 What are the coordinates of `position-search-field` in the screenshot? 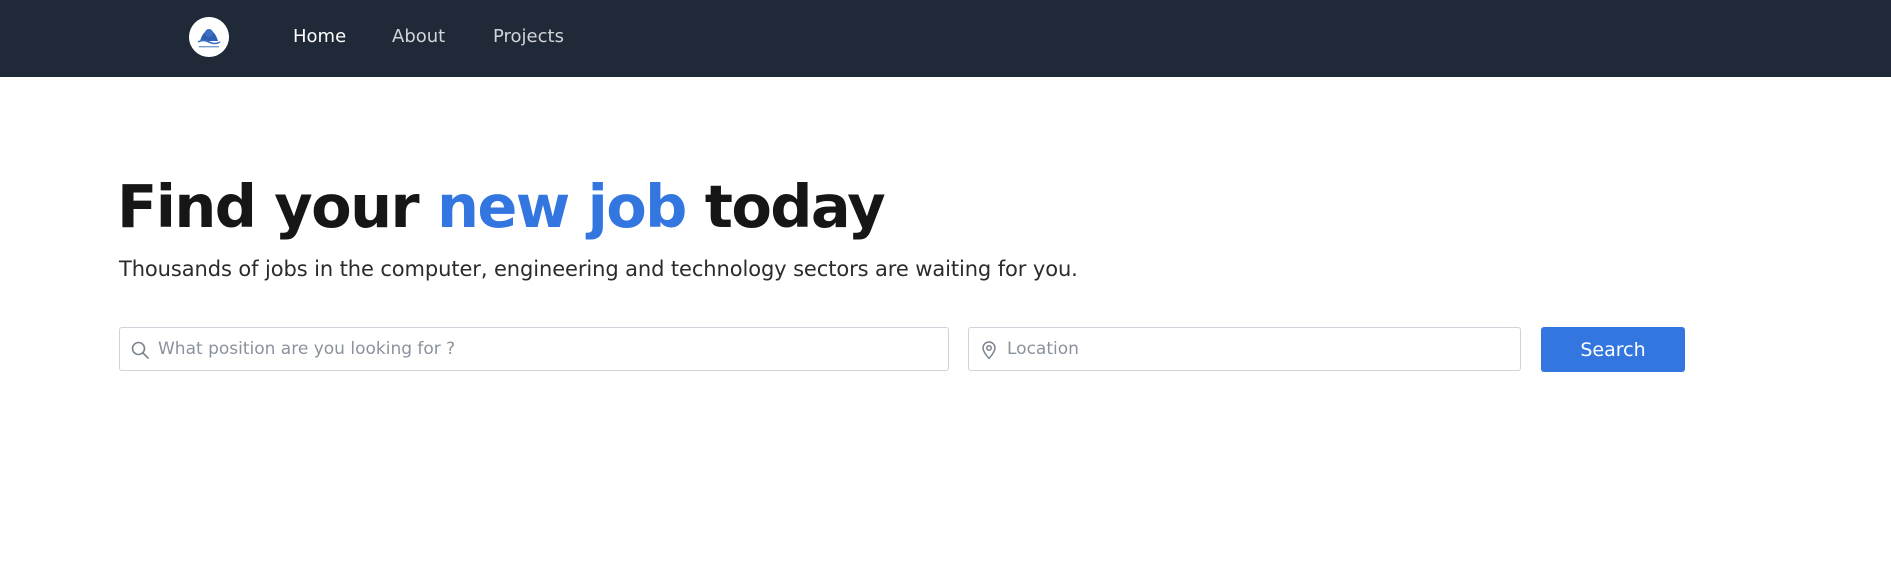 It's located at (534, 349).